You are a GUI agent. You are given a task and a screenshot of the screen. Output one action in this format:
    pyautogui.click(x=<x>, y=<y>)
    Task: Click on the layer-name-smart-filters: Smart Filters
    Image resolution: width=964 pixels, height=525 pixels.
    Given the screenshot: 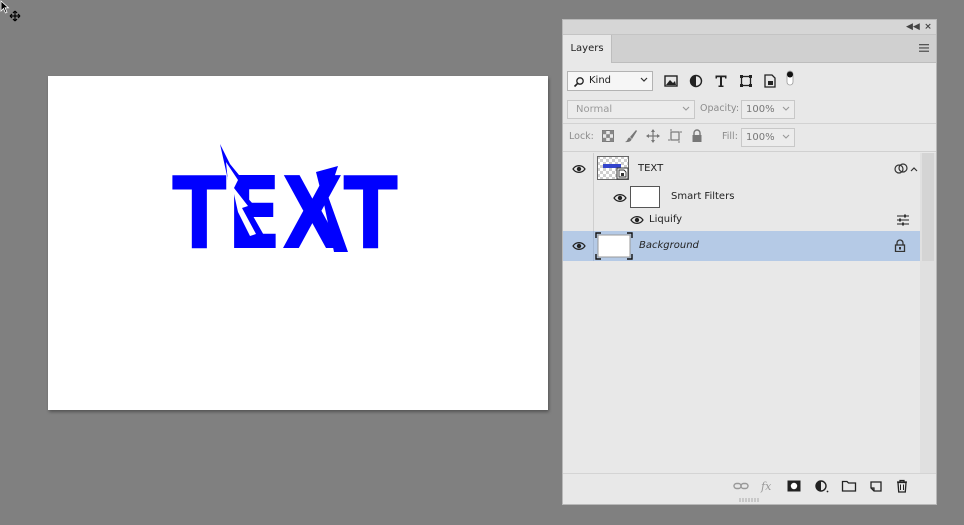 What is the action you would take?
    pyautogui.click(x=703, y=196)
    